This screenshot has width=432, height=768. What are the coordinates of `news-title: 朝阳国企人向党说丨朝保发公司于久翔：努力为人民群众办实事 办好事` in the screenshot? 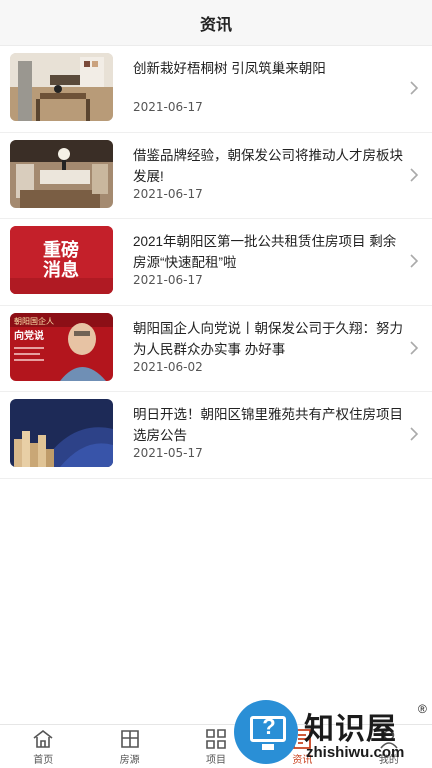 It's located at (268, 338).